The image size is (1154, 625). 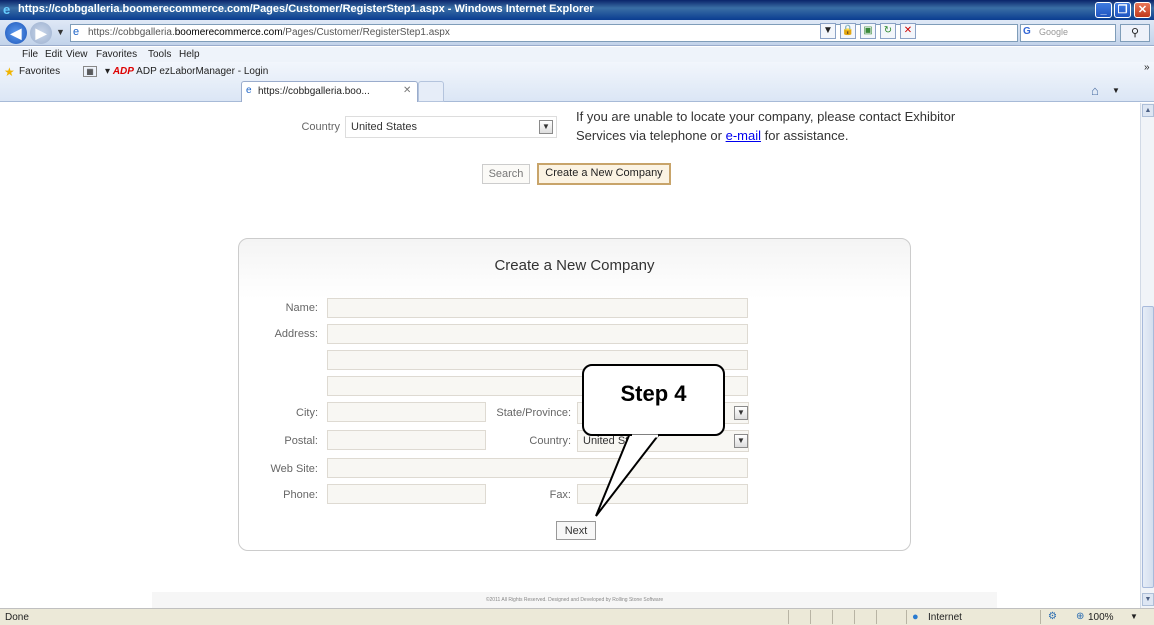 What do you see at coordinates (90, 71) in the screenshot?
I see `quick-tabs-icon: ▦` at bounding box center [90, 71].